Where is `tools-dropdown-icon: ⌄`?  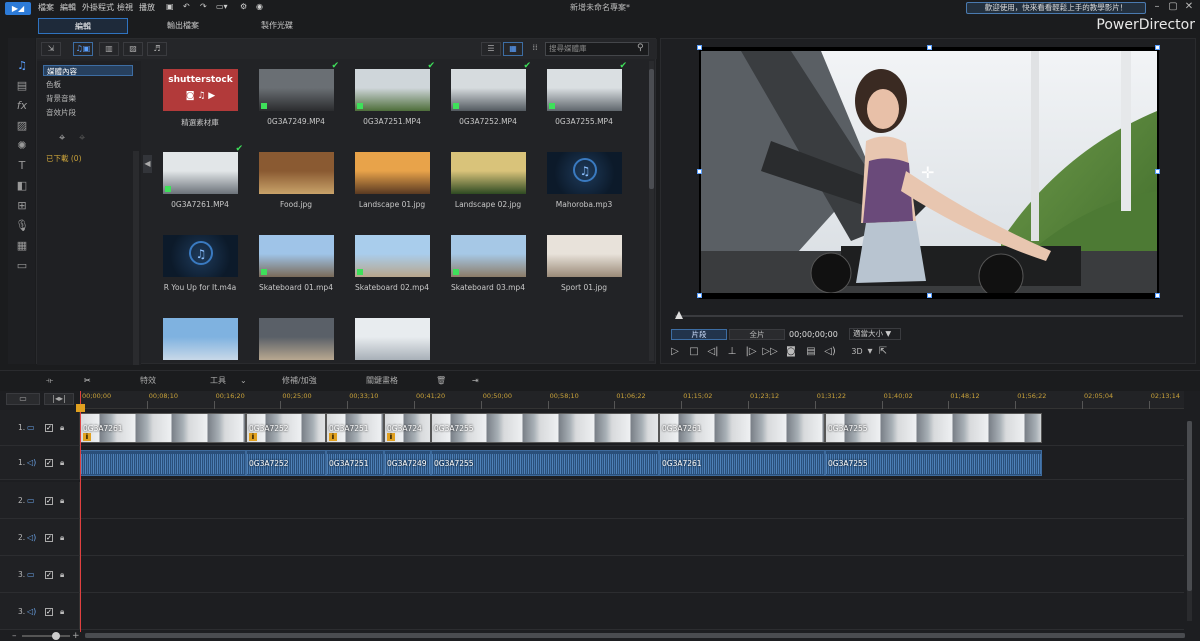 tools-dropdown-icon: ⌄ is located at coordinates (243, 381).